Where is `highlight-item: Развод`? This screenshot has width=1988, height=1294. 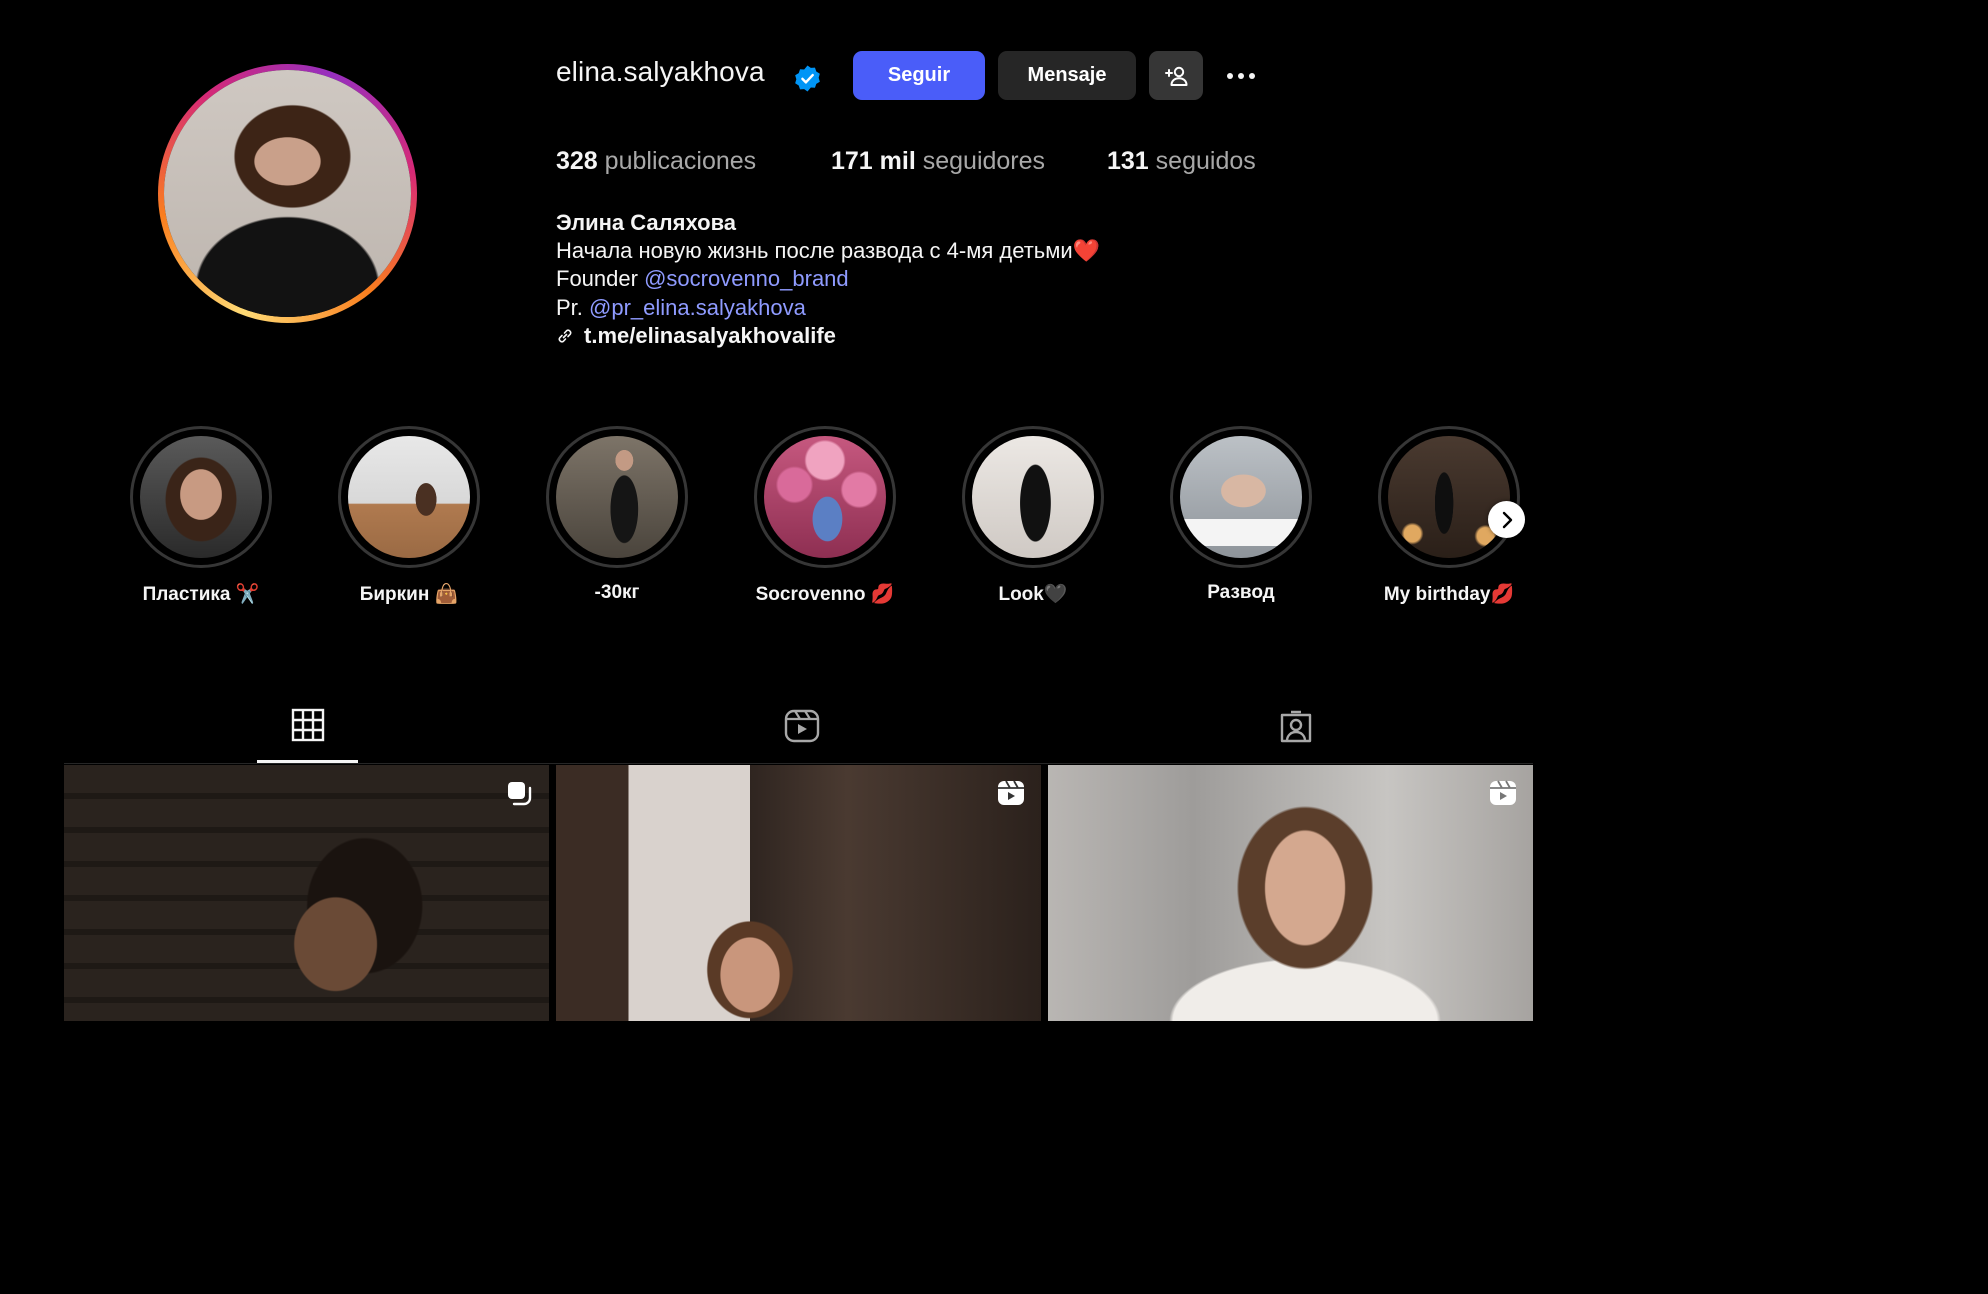 highlight-item: Развод is located at coordinates (1241, 515).